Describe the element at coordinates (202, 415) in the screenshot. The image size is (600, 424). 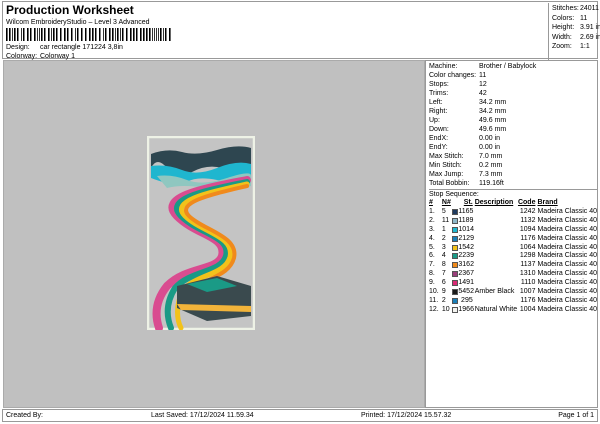
I see `last-saved: Last Saved: 17/12/2024 11.59.34` at that location.